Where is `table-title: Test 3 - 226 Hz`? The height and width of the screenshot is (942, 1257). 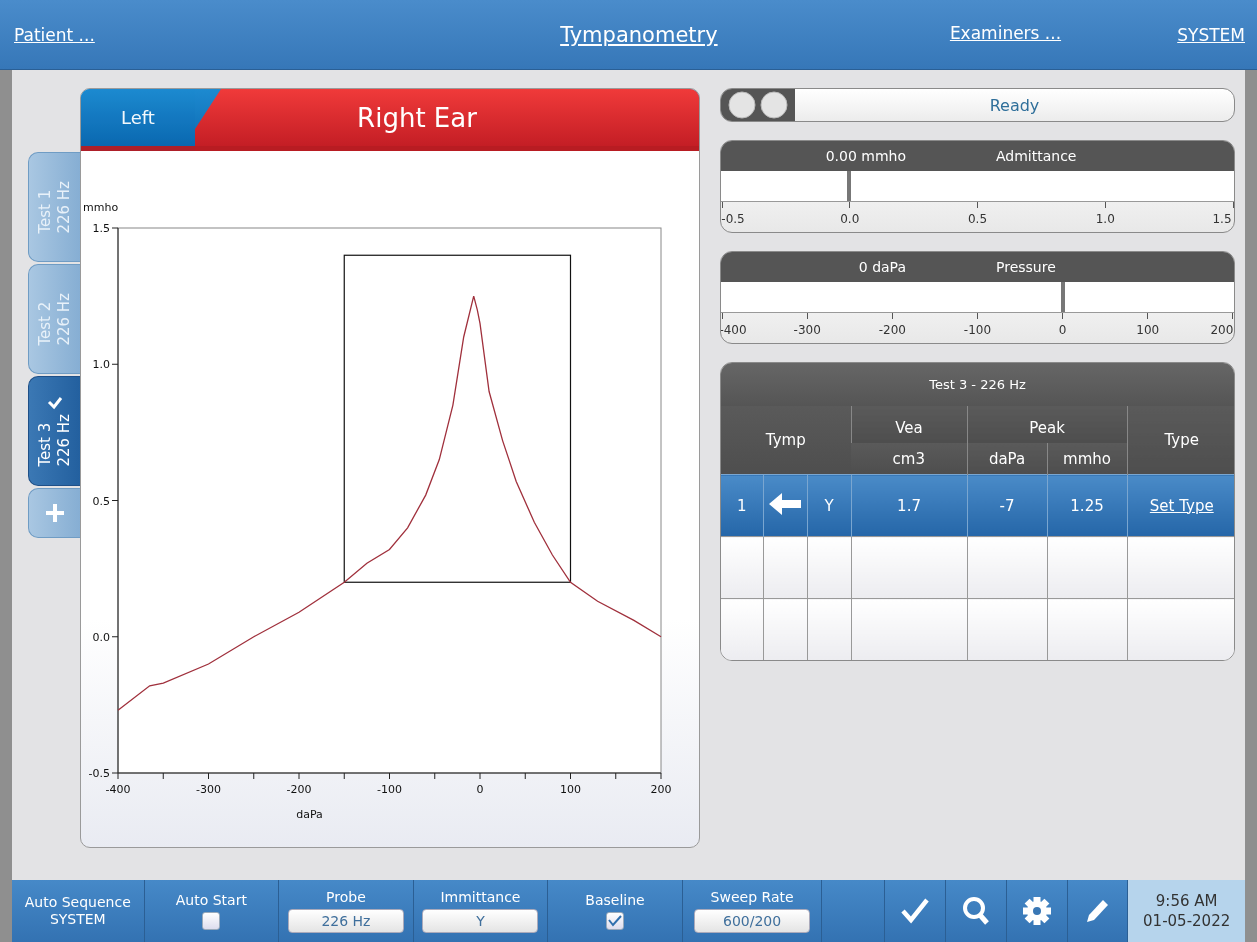 table-title: Test 3 - 226 Hz is located at coordinates (977, 384).